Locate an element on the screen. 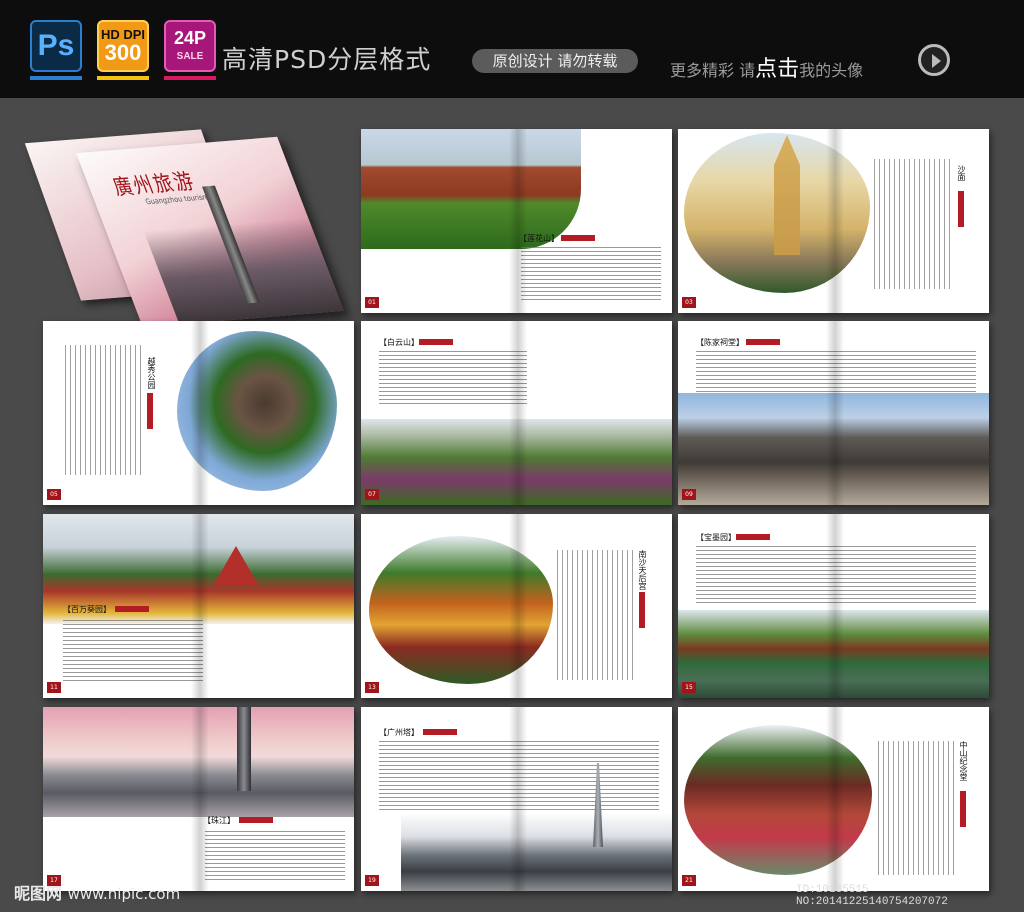 The height and width of the screenshot is (912, 1024). pearl-river-skyline-photo is located at coordinates (198, 762).